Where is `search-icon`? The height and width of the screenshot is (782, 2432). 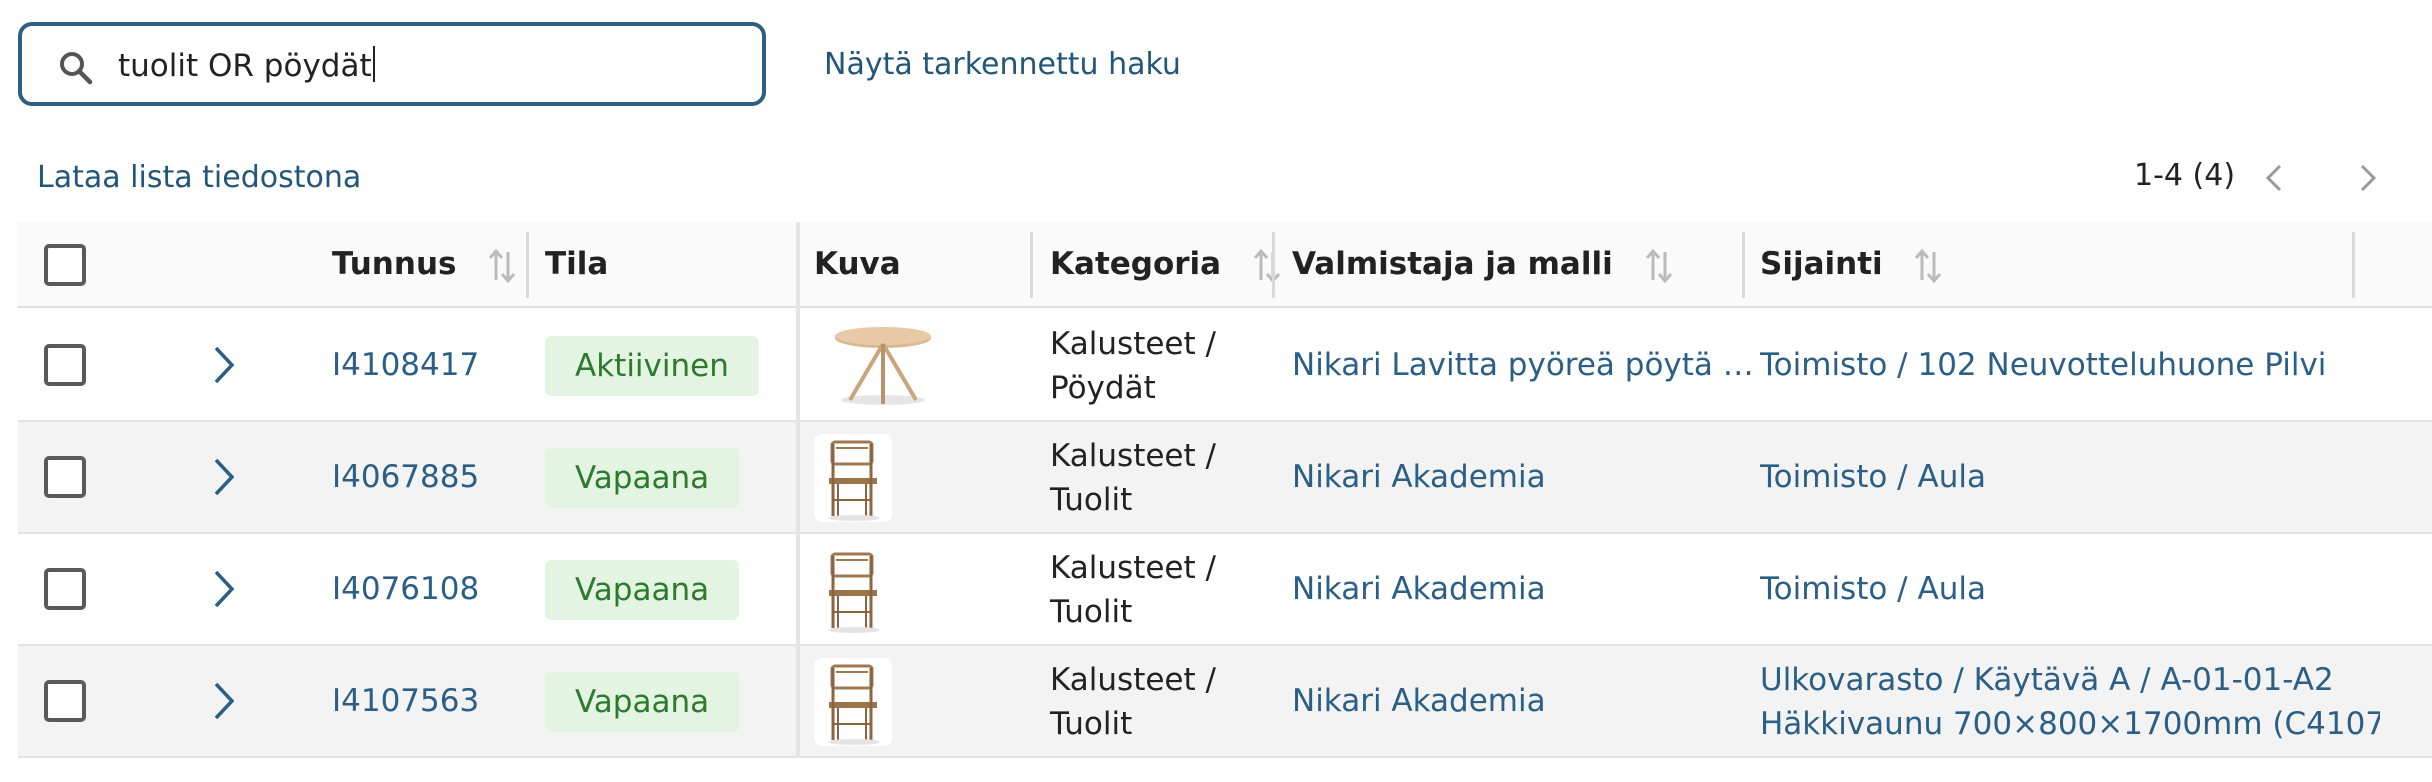 search-icon is located at coordinates (76, 68).